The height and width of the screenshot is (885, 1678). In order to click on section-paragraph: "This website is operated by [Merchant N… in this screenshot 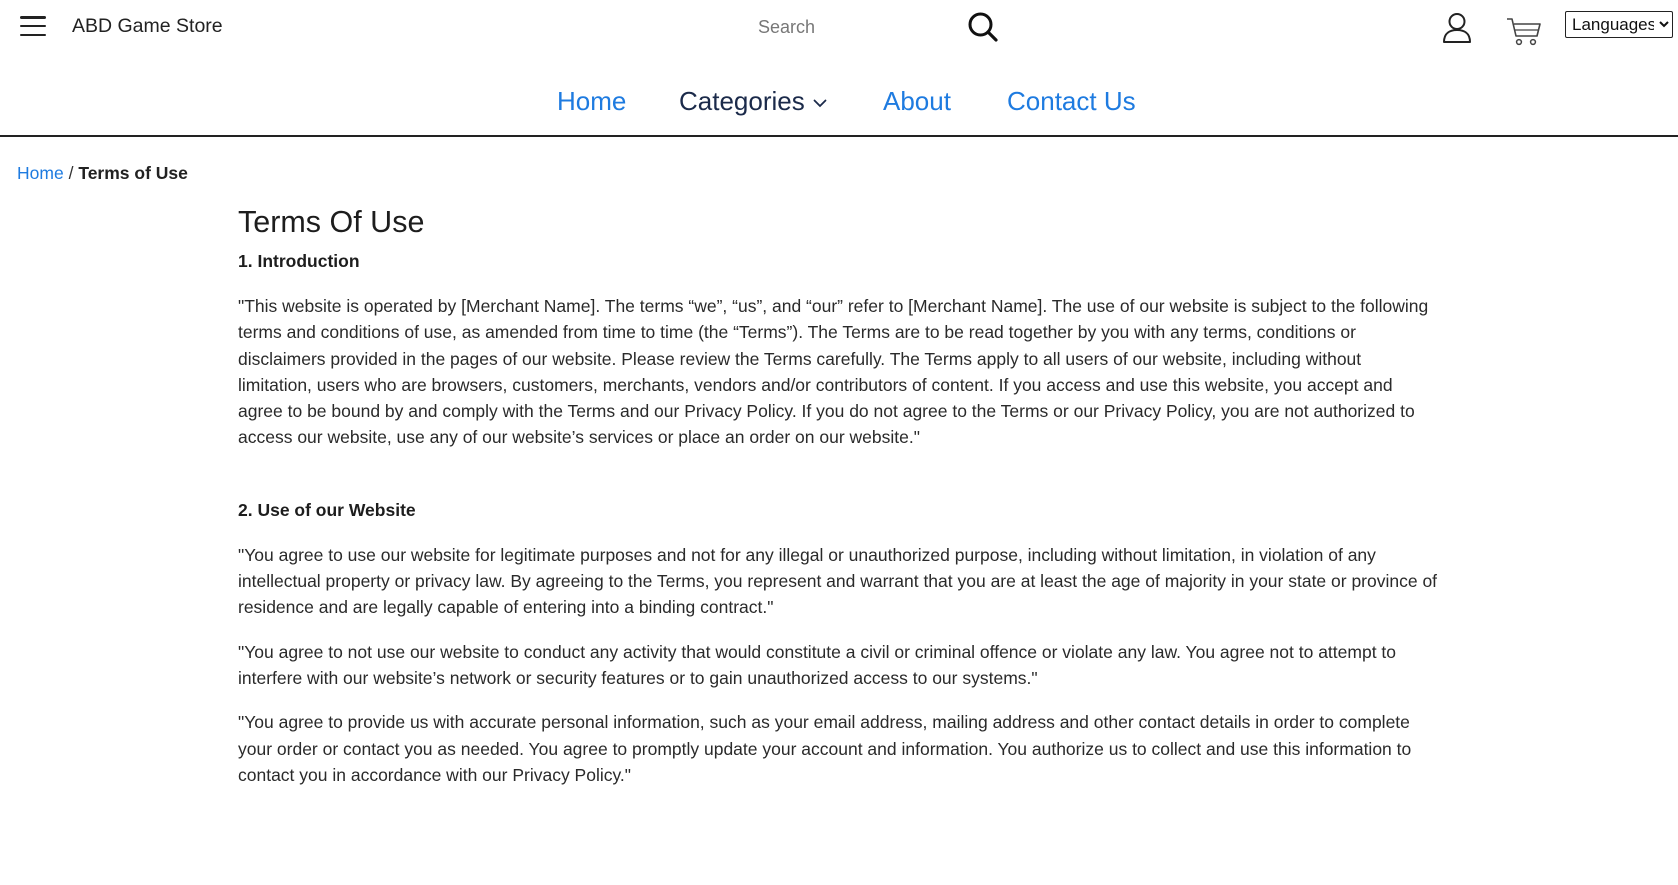, I will do `click(833, 372)`.